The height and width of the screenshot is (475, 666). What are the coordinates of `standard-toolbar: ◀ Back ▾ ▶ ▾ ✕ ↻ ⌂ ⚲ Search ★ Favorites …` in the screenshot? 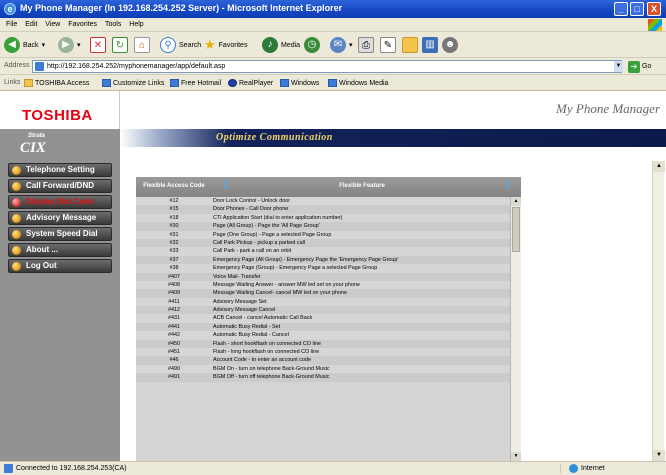 It's located at (333, 45).